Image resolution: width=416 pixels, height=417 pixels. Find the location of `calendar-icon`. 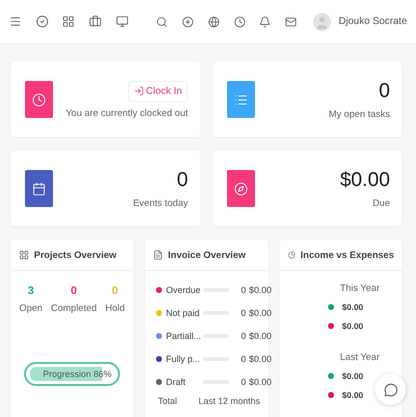

calendar-icon is located at coordinates (39, 189).